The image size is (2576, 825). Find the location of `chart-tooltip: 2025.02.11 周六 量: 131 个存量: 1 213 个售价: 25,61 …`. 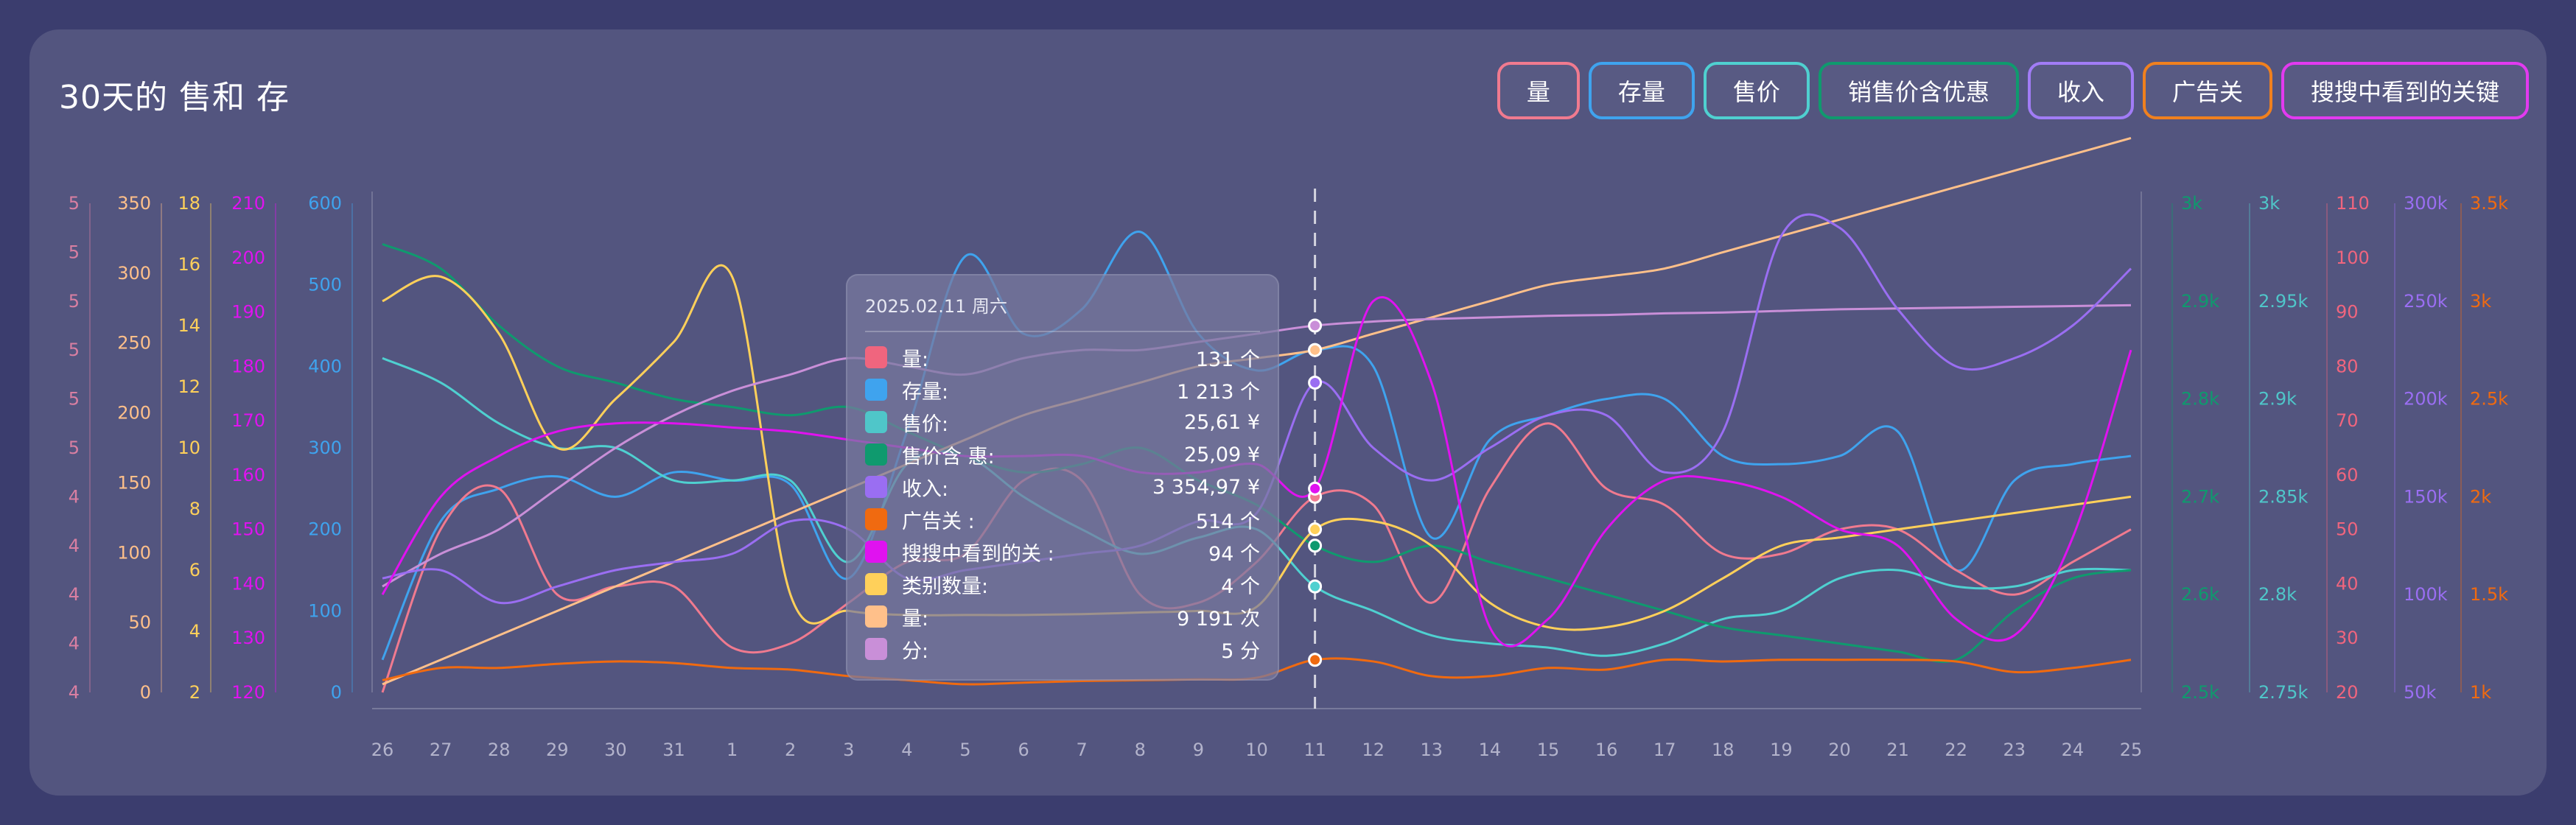

chart-tooltip: 2025.02.11 周六 量: 131 个存量: 1 213 个售价: 25,61 … is located at coordinates (1062, 478).